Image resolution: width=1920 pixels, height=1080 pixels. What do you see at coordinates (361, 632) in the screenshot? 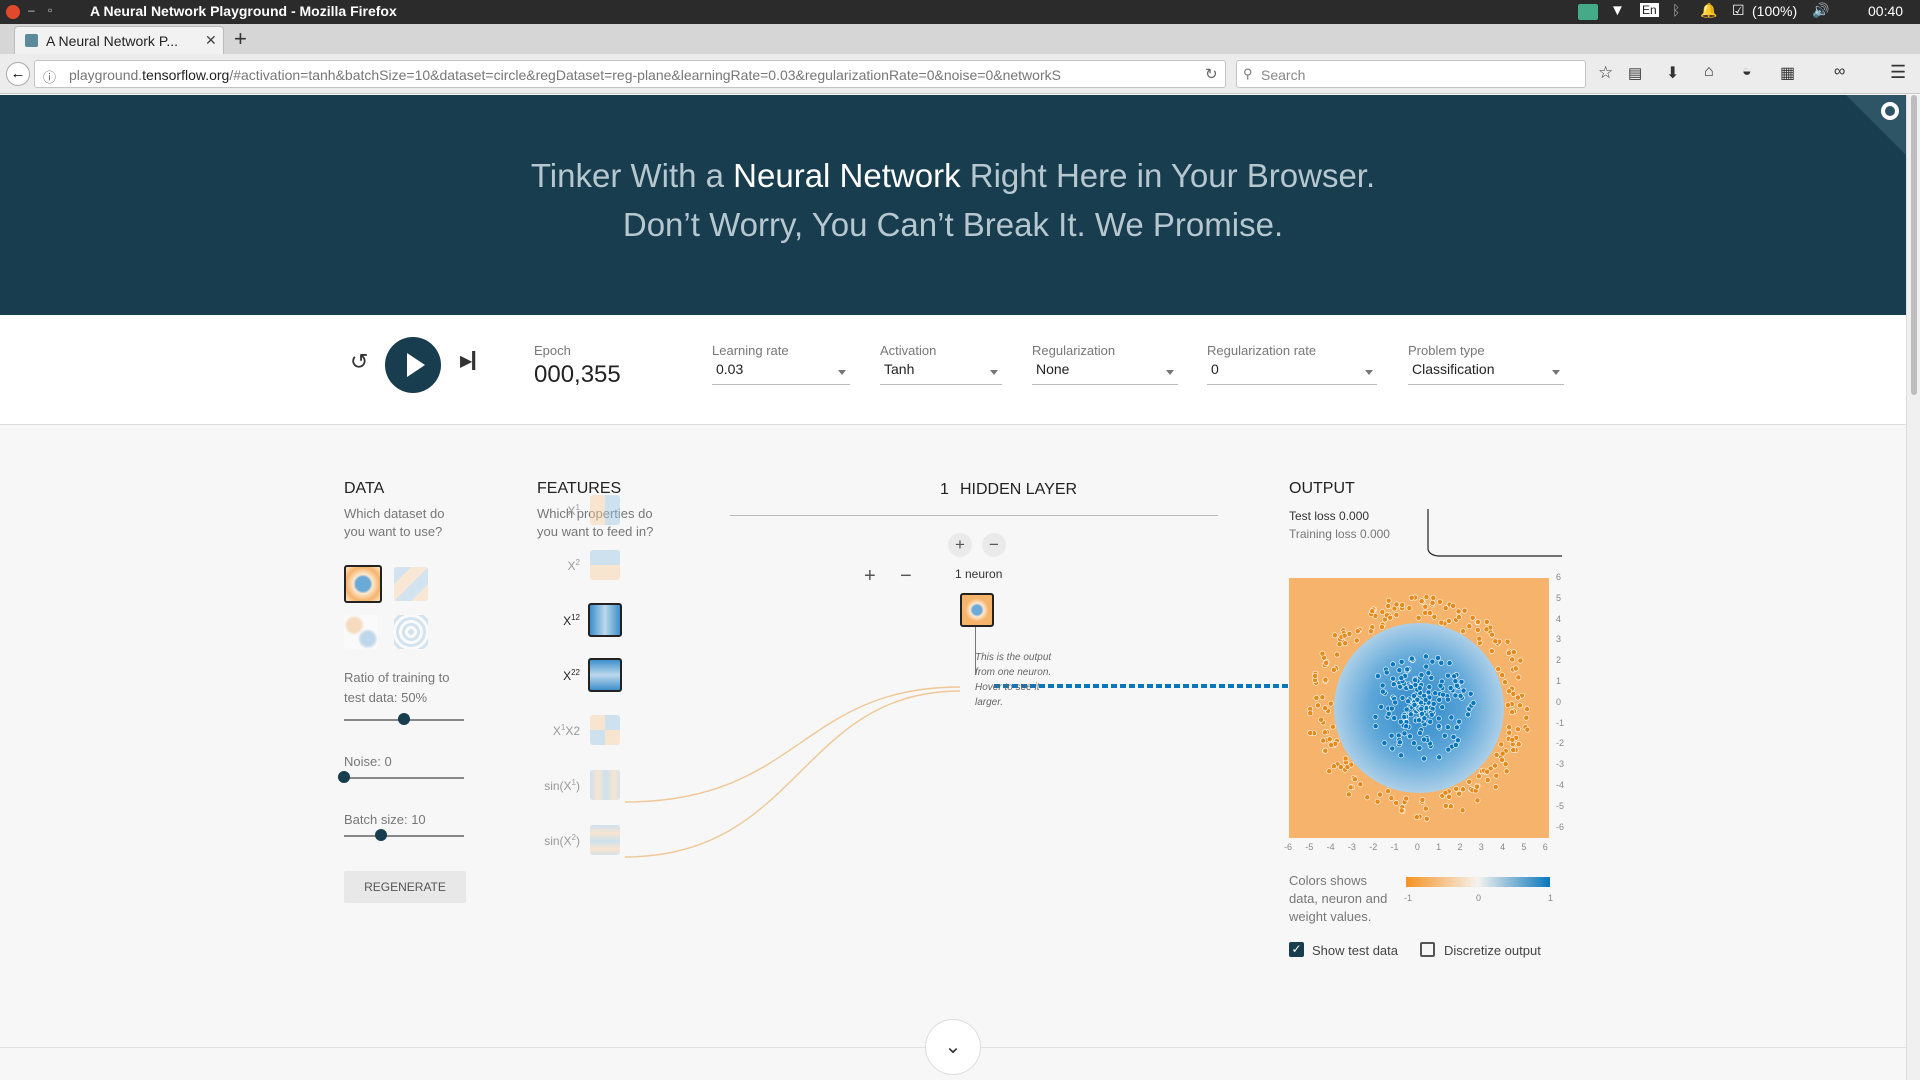
I see `dataset-gaussian` at bounding box center [361, 632].